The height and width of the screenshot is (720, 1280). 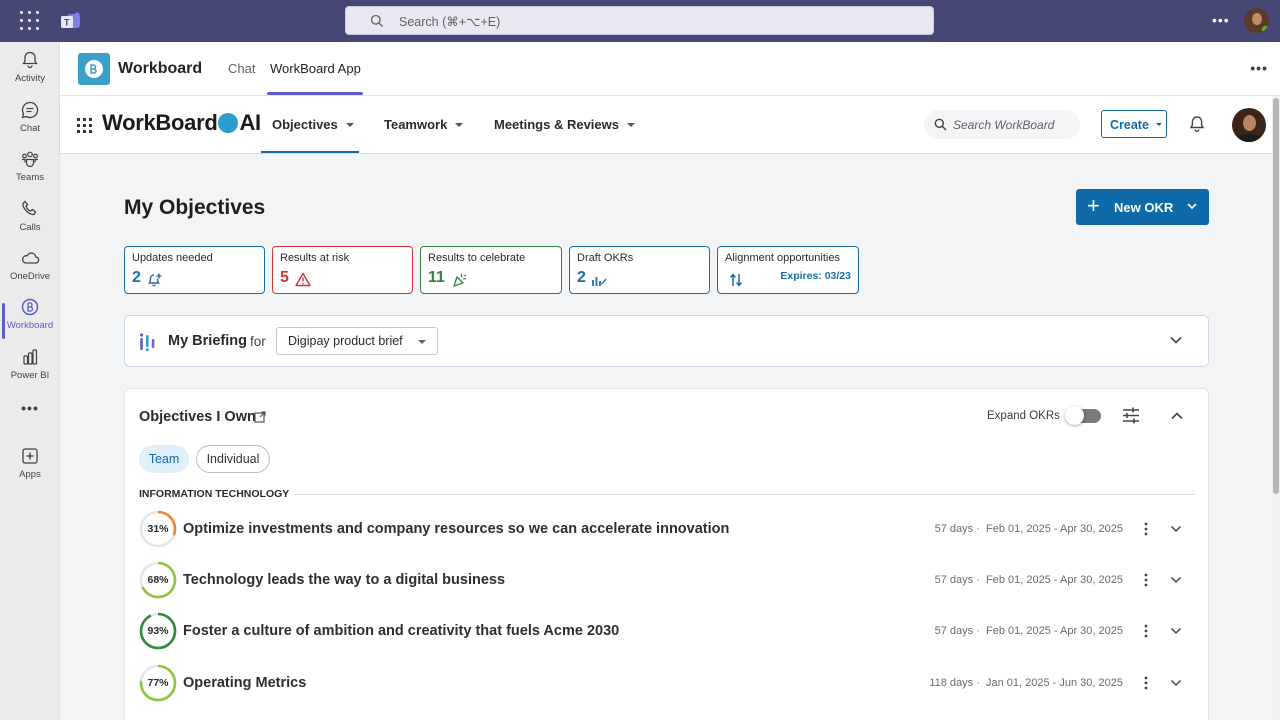 What do you see at coordinates (1249, 125) in the screenshot?
I see `profile-avatar` at bounding box center [1249, 125].